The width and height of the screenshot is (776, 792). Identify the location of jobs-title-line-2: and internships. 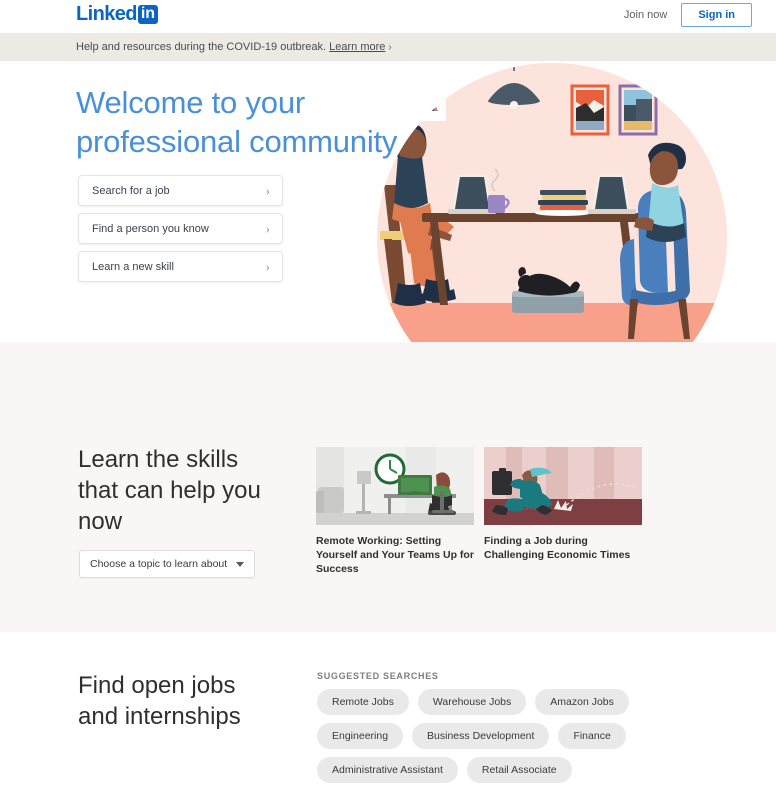
(159, 716).